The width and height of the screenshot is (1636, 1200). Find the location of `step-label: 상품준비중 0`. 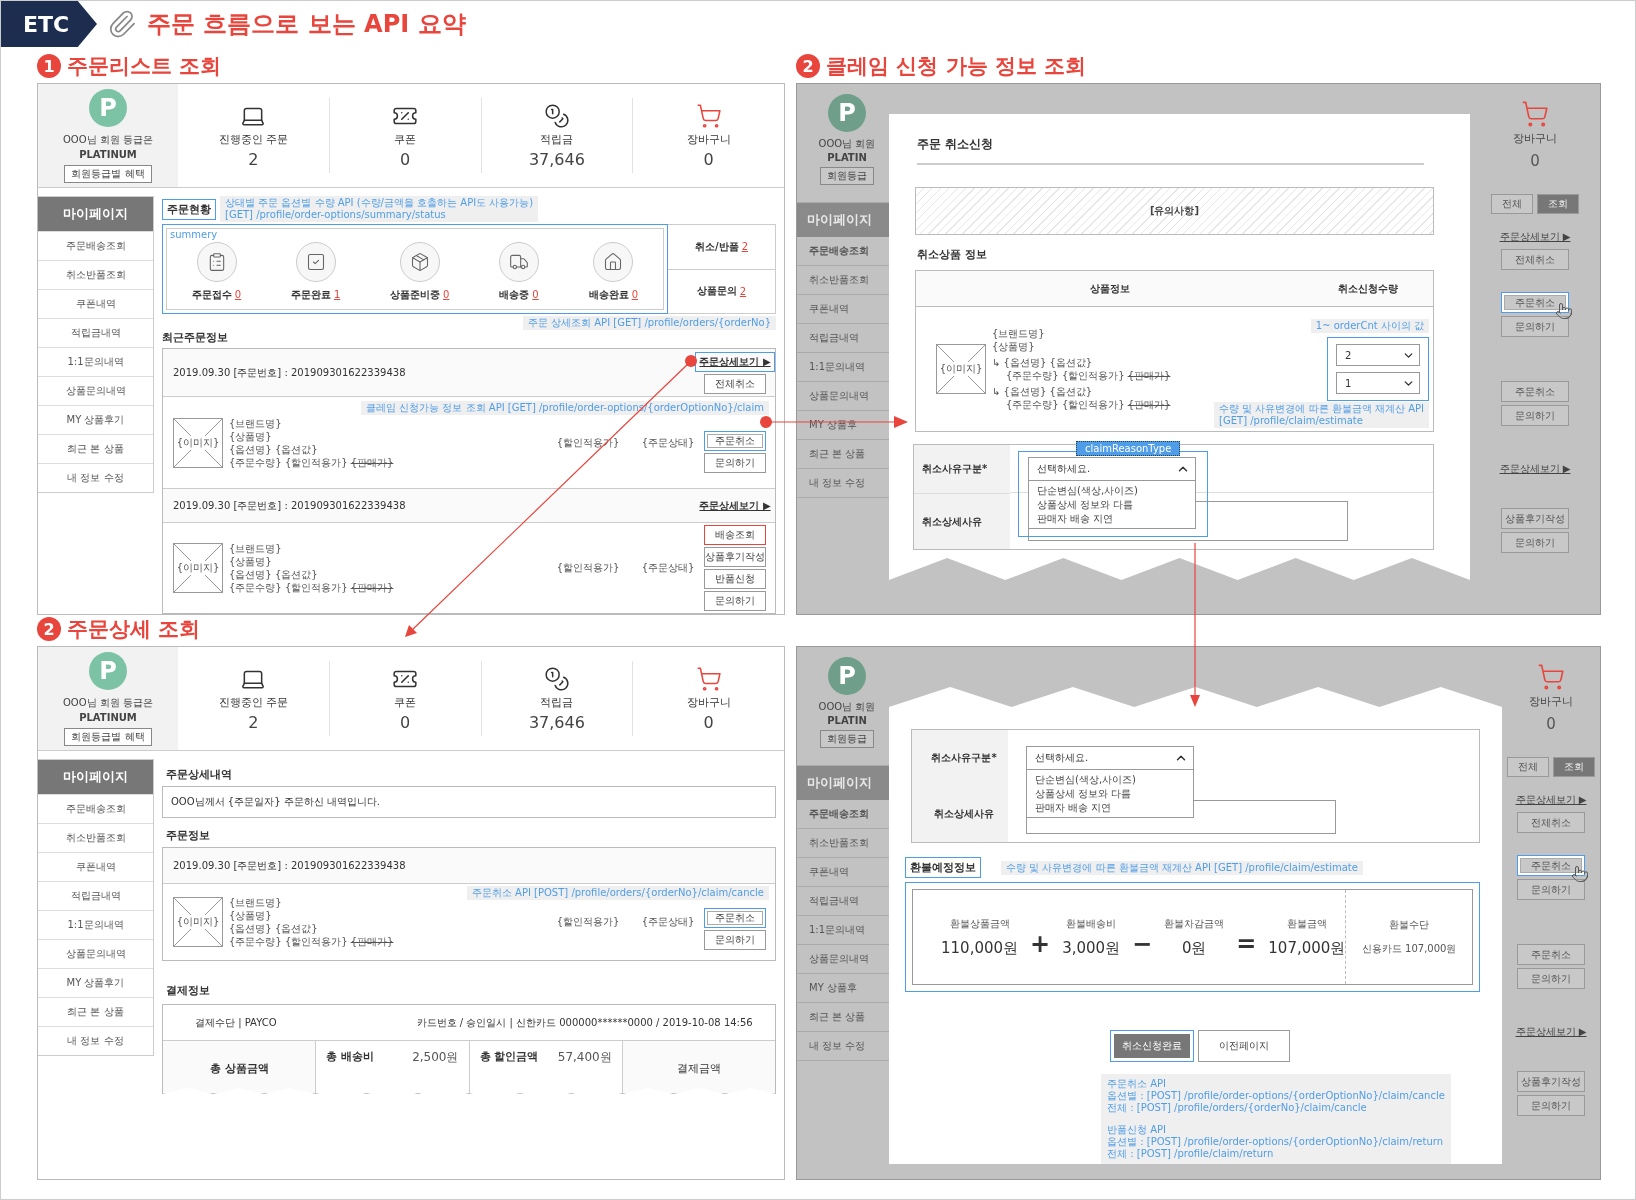

step-label: 상품준비중 0 is located at coordinates (419, 295).